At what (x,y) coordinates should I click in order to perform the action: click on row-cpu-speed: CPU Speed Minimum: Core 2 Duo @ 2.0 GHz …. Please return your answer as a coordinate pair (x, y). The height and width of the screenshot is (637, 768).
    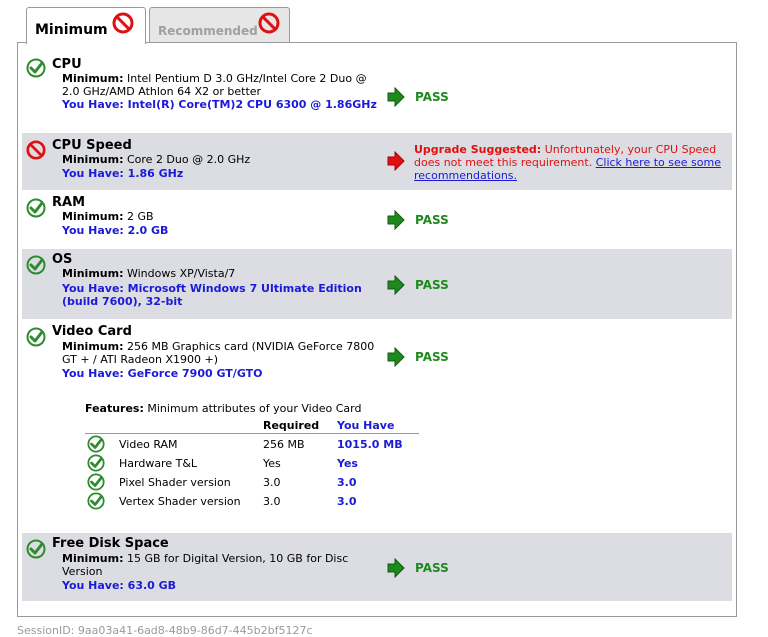
    Looking at the image, I should click on (377, 161).